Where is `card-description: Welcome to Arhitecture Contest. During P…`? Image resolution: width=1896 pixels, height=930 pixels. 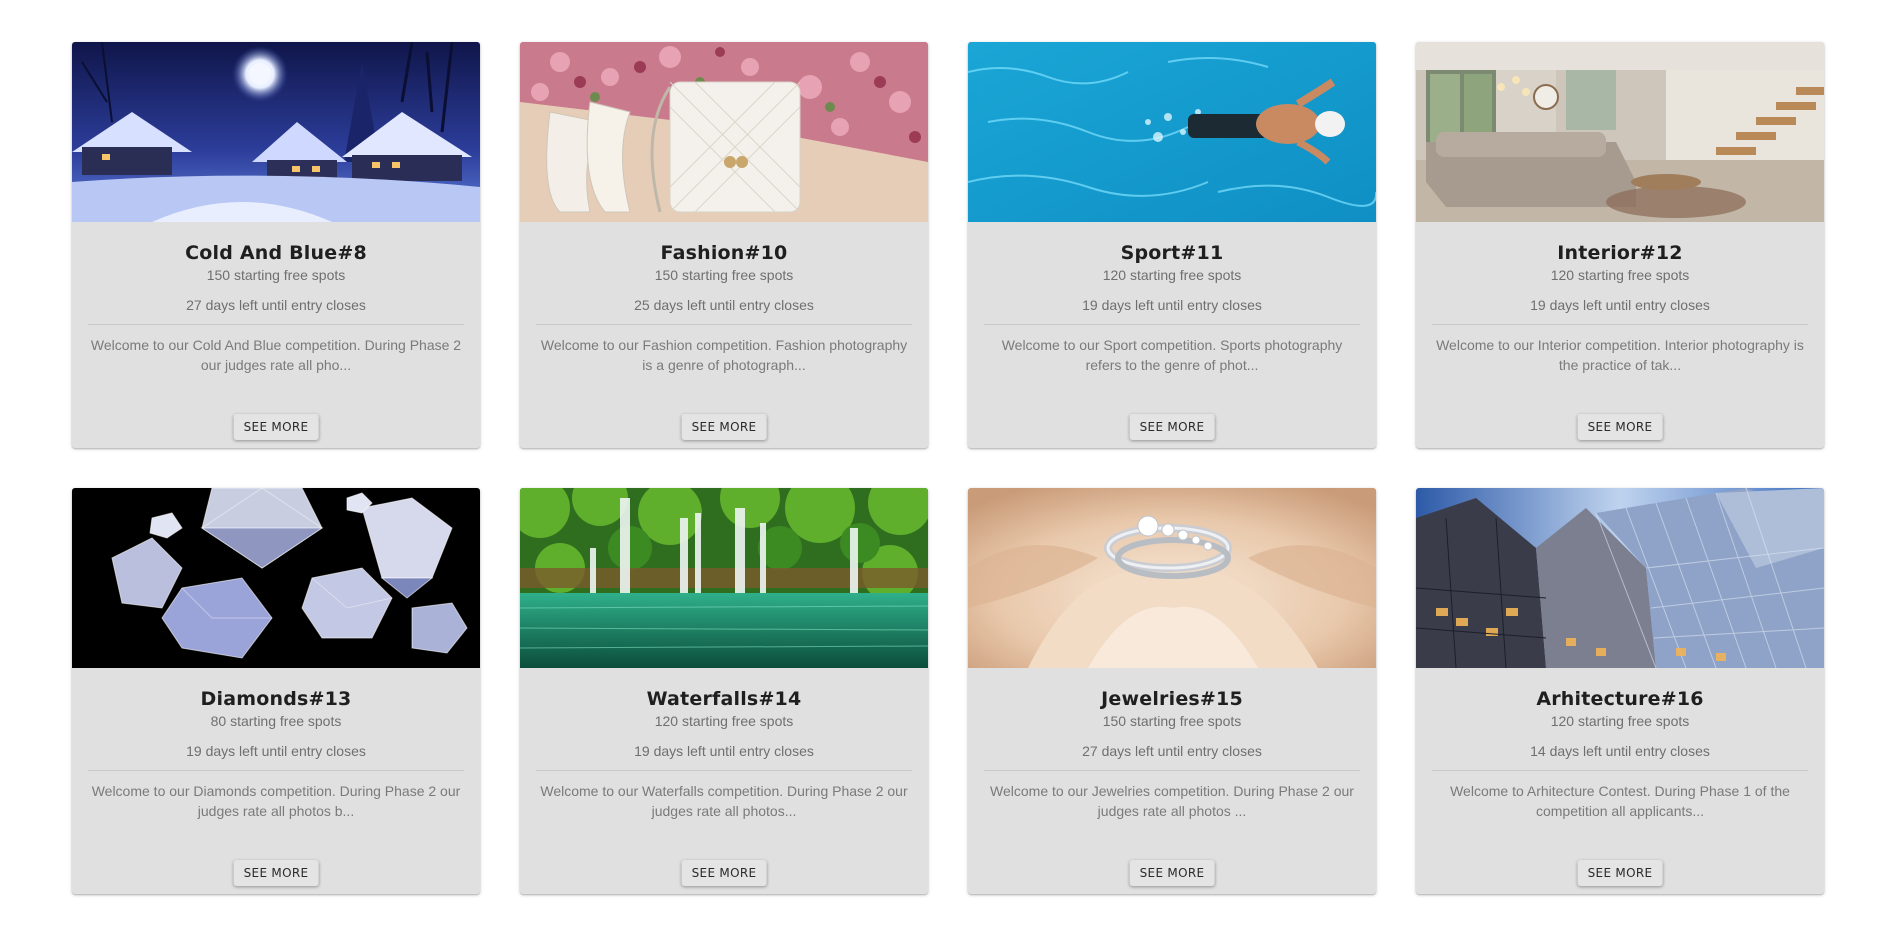
card-description: Welcome to Arhitecture Contest. During P… is located at coordinates (1620, 801).